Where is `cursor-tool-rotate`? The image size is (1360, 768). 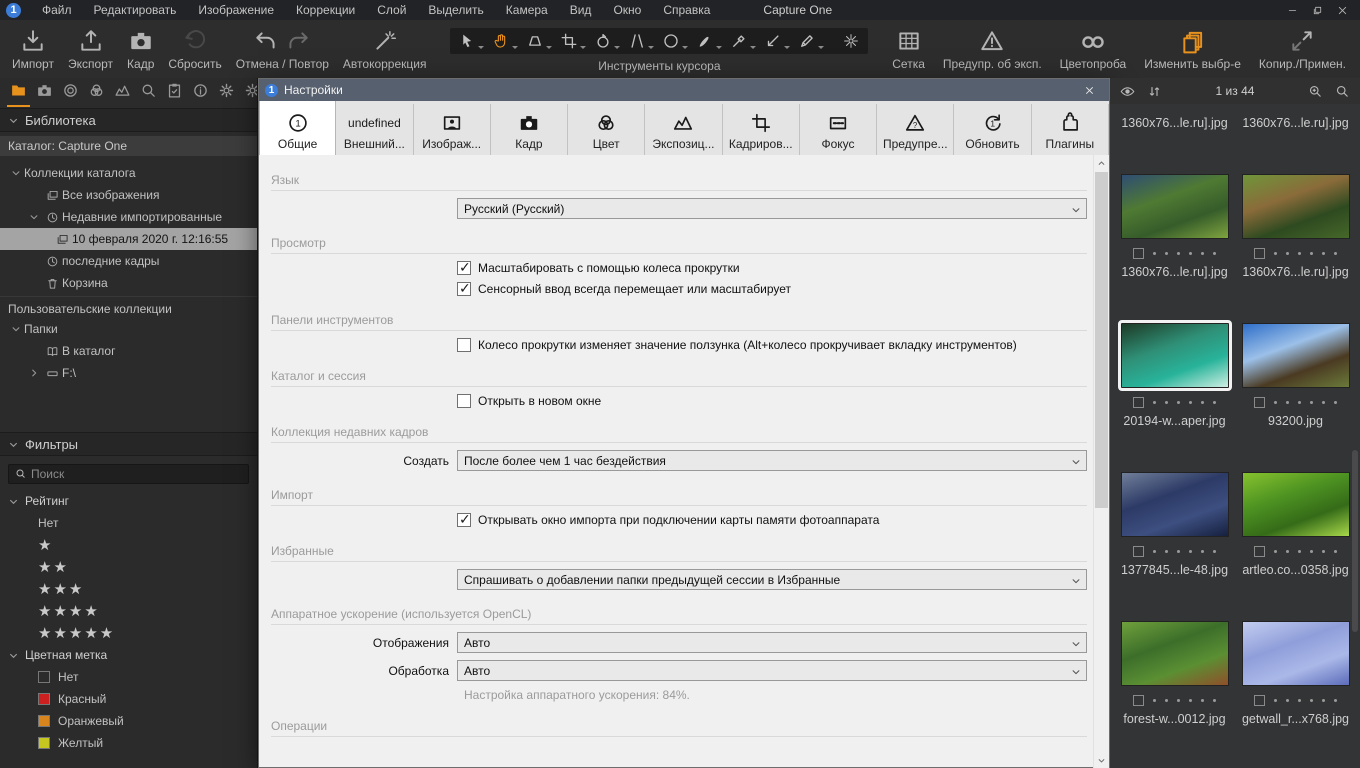
cursor-tool-rotate is located at coordinates (607, 41).